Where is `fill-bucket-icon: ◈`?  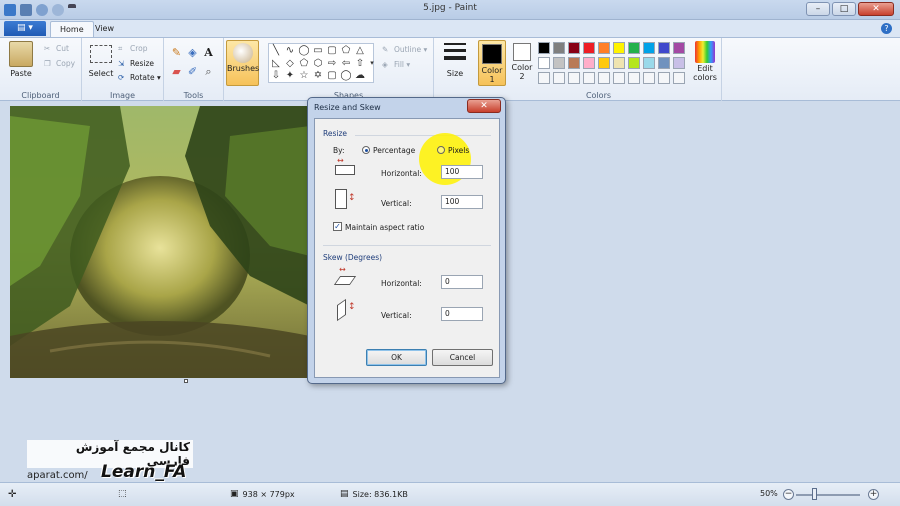
fill-bucket-icon: ◈ is located at coordinates (192, 52).